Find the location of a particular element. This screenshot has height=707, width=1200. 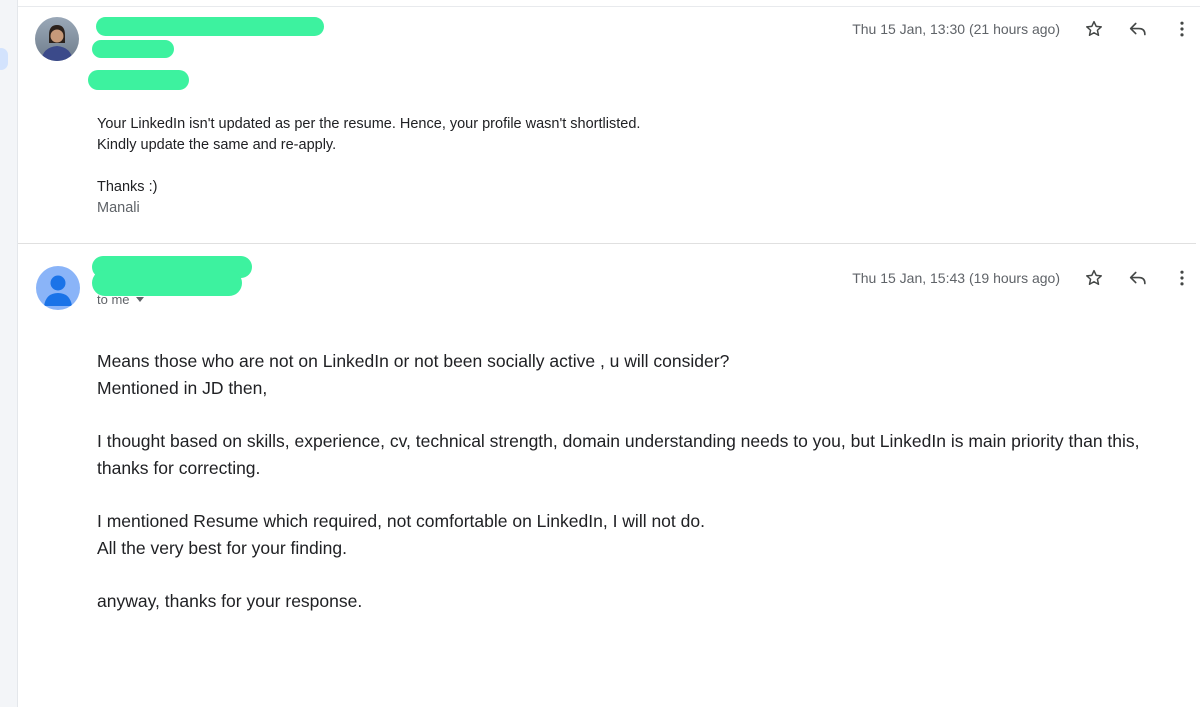

default-person-avatar is located at coordinates (58, 288).